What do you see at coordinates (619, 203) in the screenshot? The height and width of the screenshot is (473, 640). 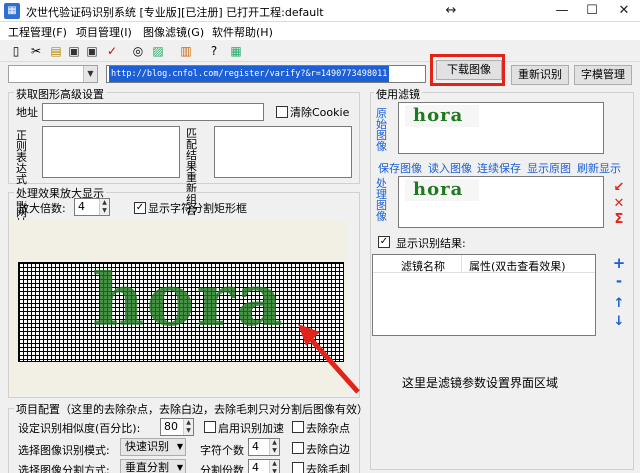 I see `close-icon: ✕` at bounding box center [619, 203].